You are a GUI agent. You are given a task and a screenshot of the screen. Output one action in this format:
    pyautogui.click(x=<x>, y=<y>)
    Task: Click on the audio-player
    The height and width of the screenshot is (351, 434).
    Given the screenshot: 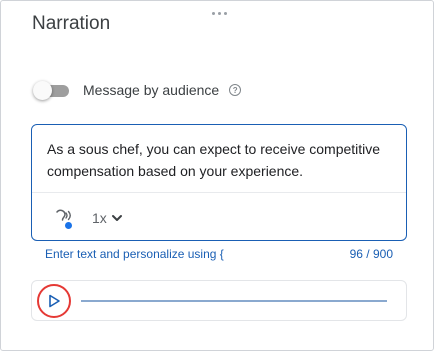 What is the action you would take?
    pyautogui.click(x=219, y=300)
    